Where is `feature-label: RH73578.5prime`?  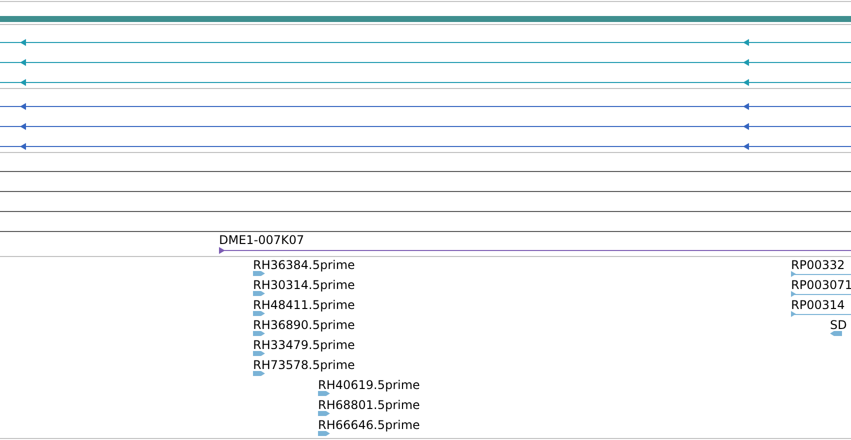 feature-label: RH73578.5prime is located at coordinates (304, 365).